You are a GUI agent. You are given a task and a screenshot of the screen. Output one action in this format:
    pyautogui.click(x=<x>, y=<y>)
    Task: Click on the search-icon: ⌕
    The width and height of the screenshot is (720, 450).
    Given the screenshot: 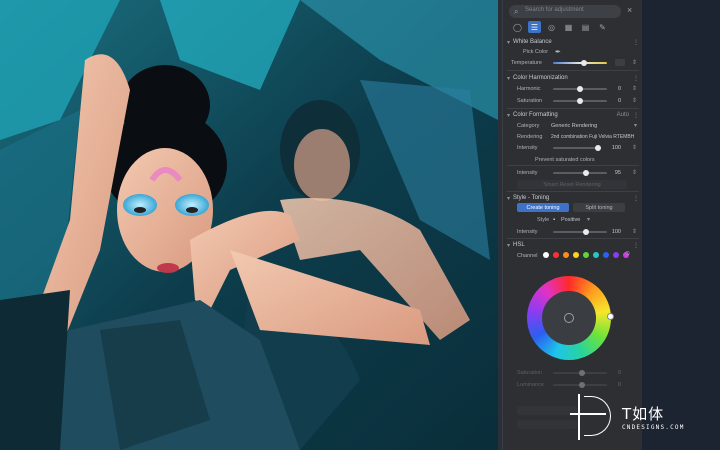 What is the action you would take?
    pyautogui.click(x=516, y=11)
    